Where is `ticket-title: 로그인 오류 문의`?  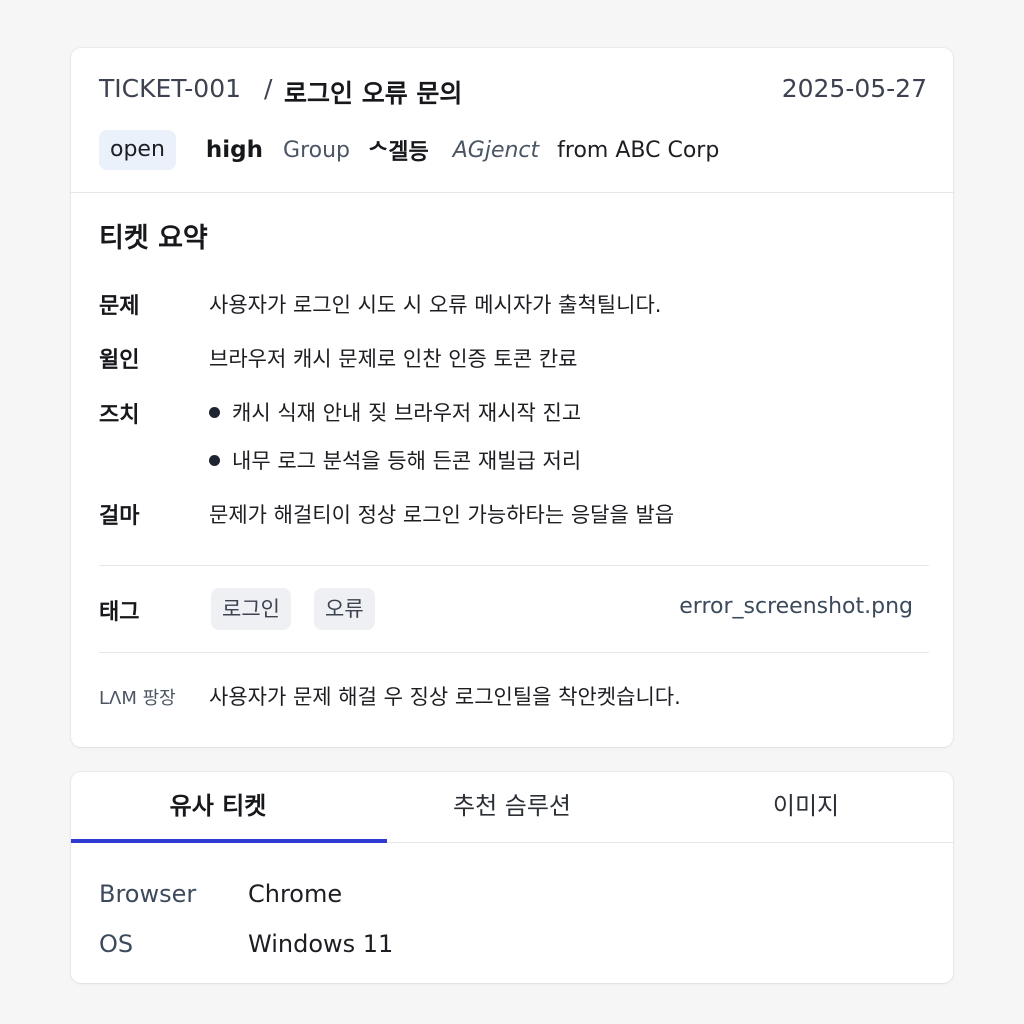
ticket-title: 로그인 오류 문의 is located at coordinates (373, 93).